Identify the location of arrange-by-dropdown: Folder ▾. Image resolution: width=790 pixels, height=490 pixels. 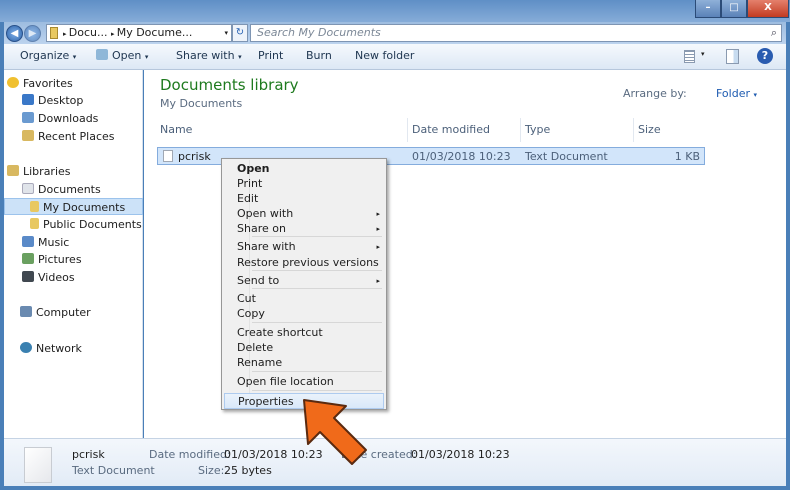
(736, 93).